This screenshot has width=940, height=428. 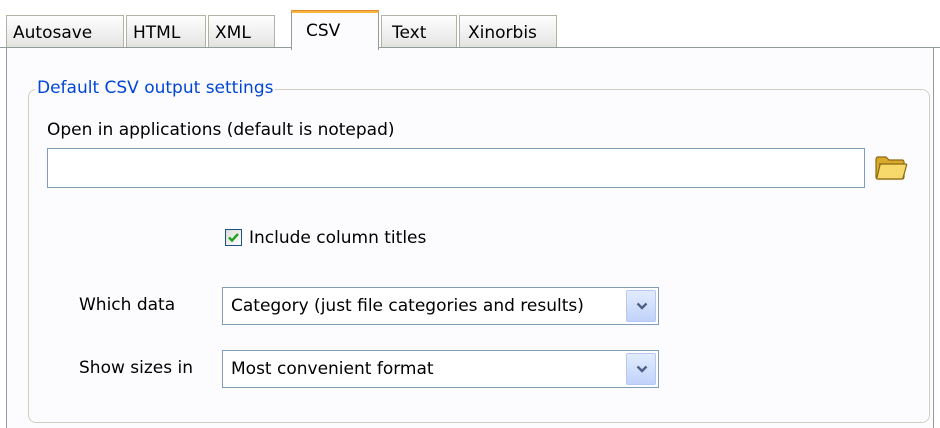 I want to click on which-data-label: Which data, so click(x=127, y=305).